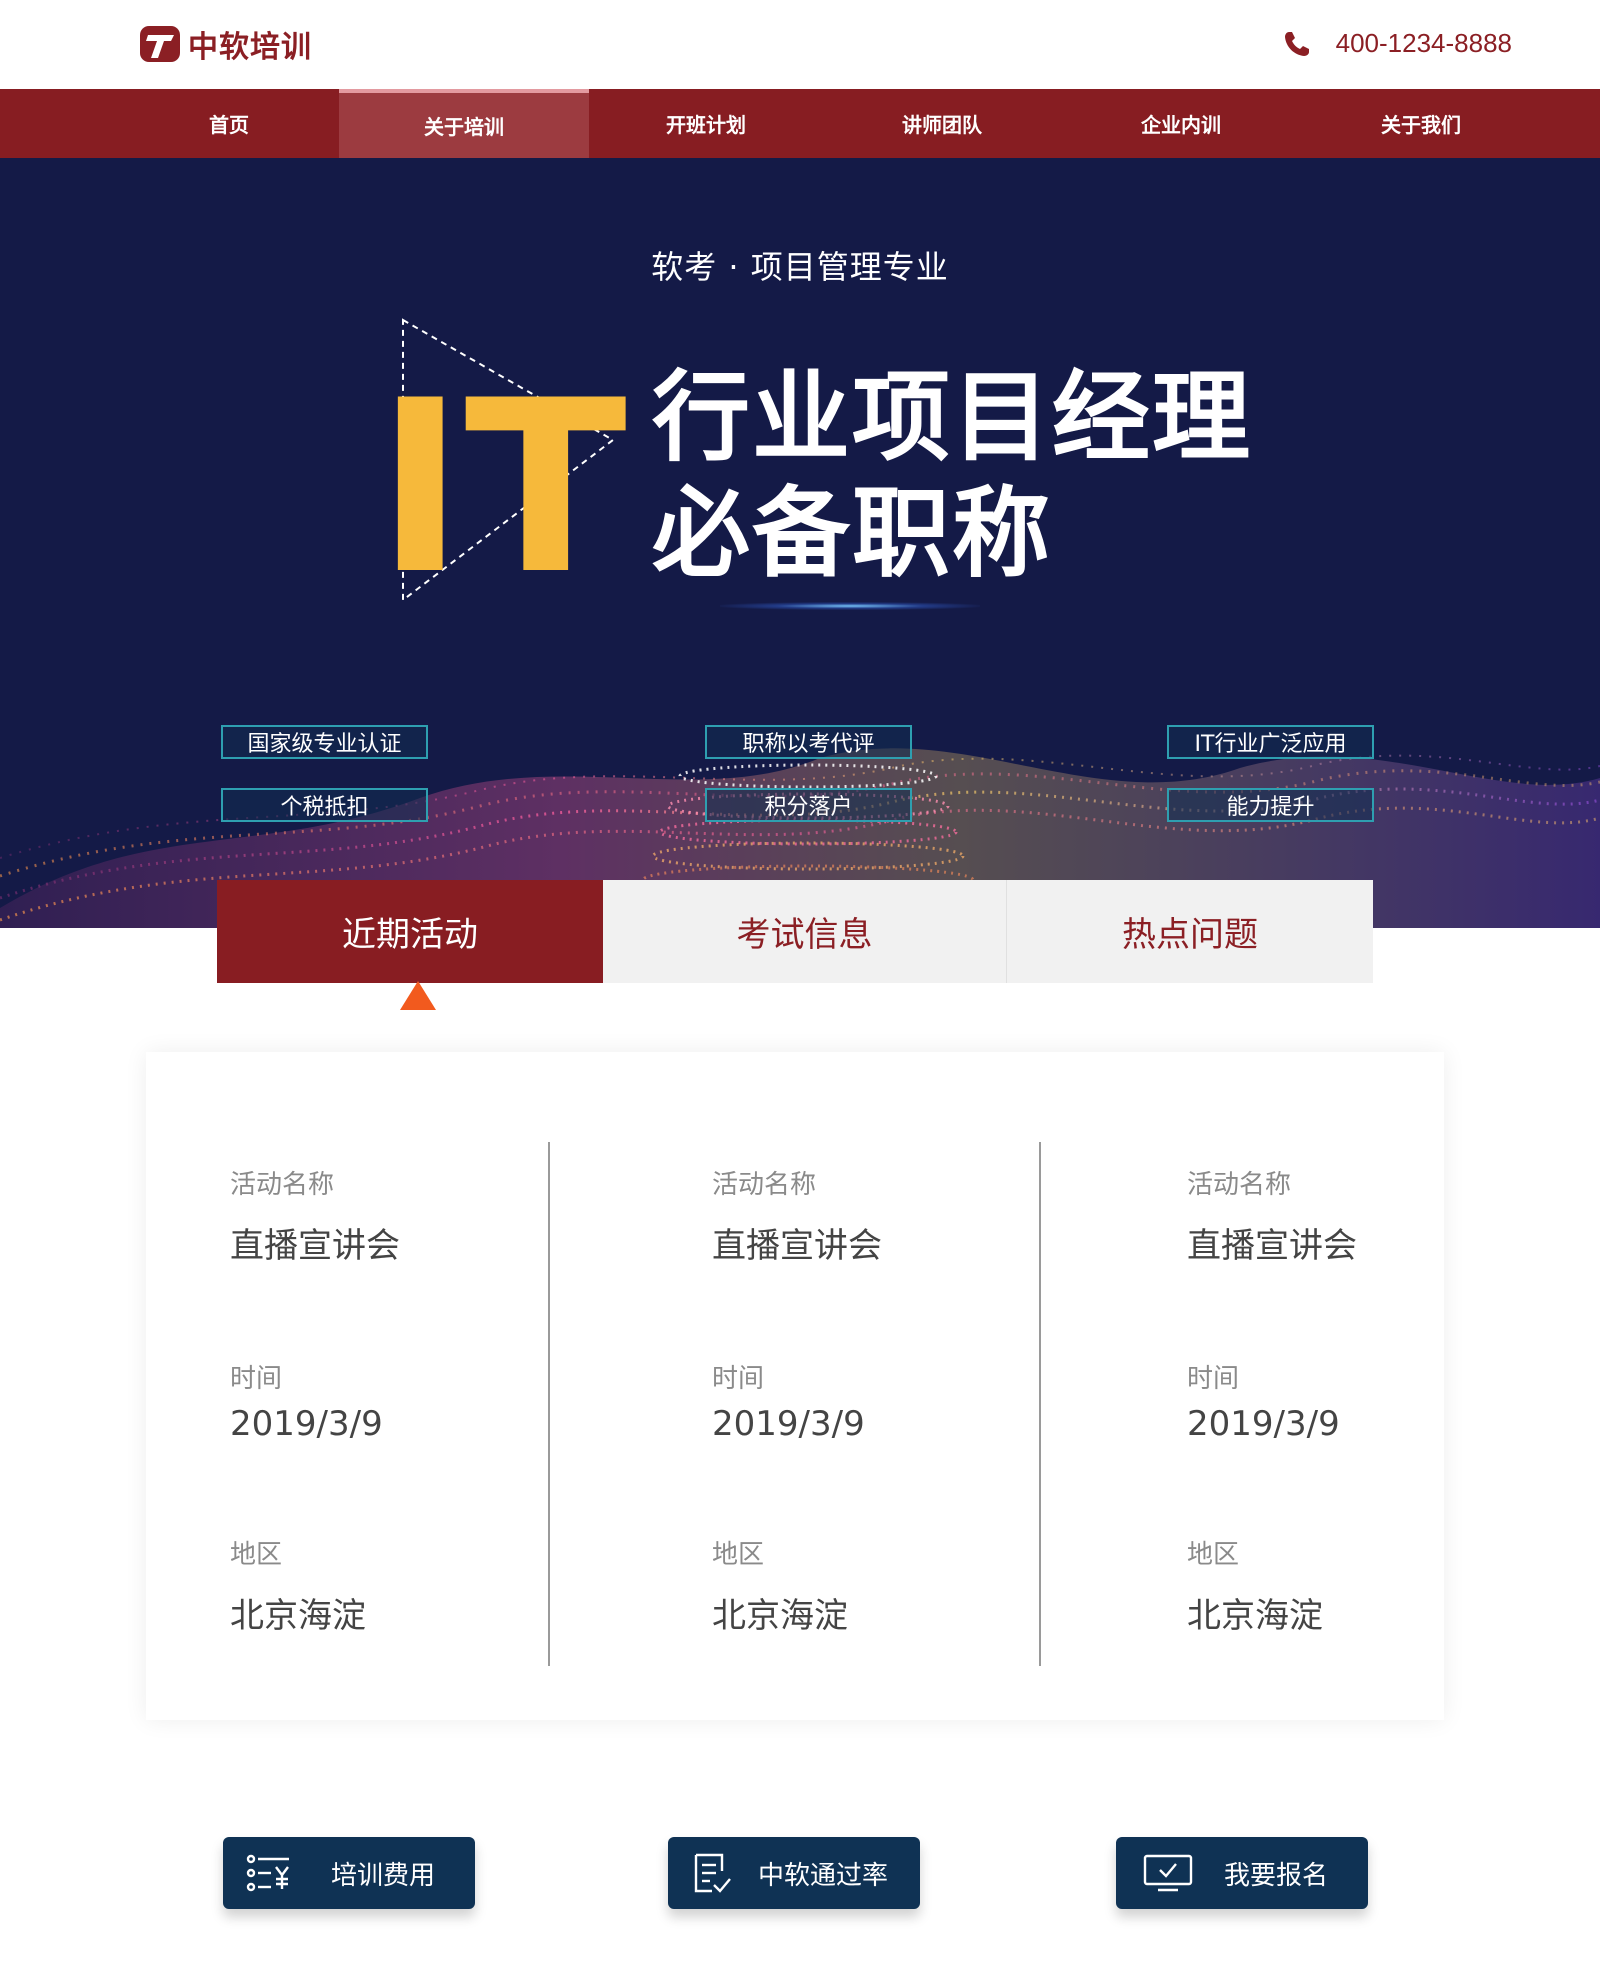  I want to click on nav-item-label: 关于我们, so click(1421, 125).